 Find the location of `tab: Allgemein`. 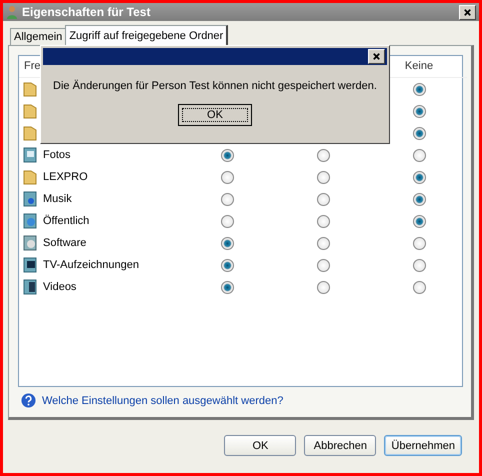

tab: Allgemein is located at coordinates (38, 36).